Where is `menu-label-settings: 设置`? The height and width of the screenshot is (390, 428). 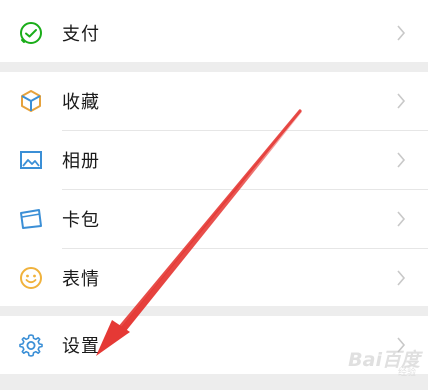 menu-label-settings: 设置 is located at coordinates (81, 346).